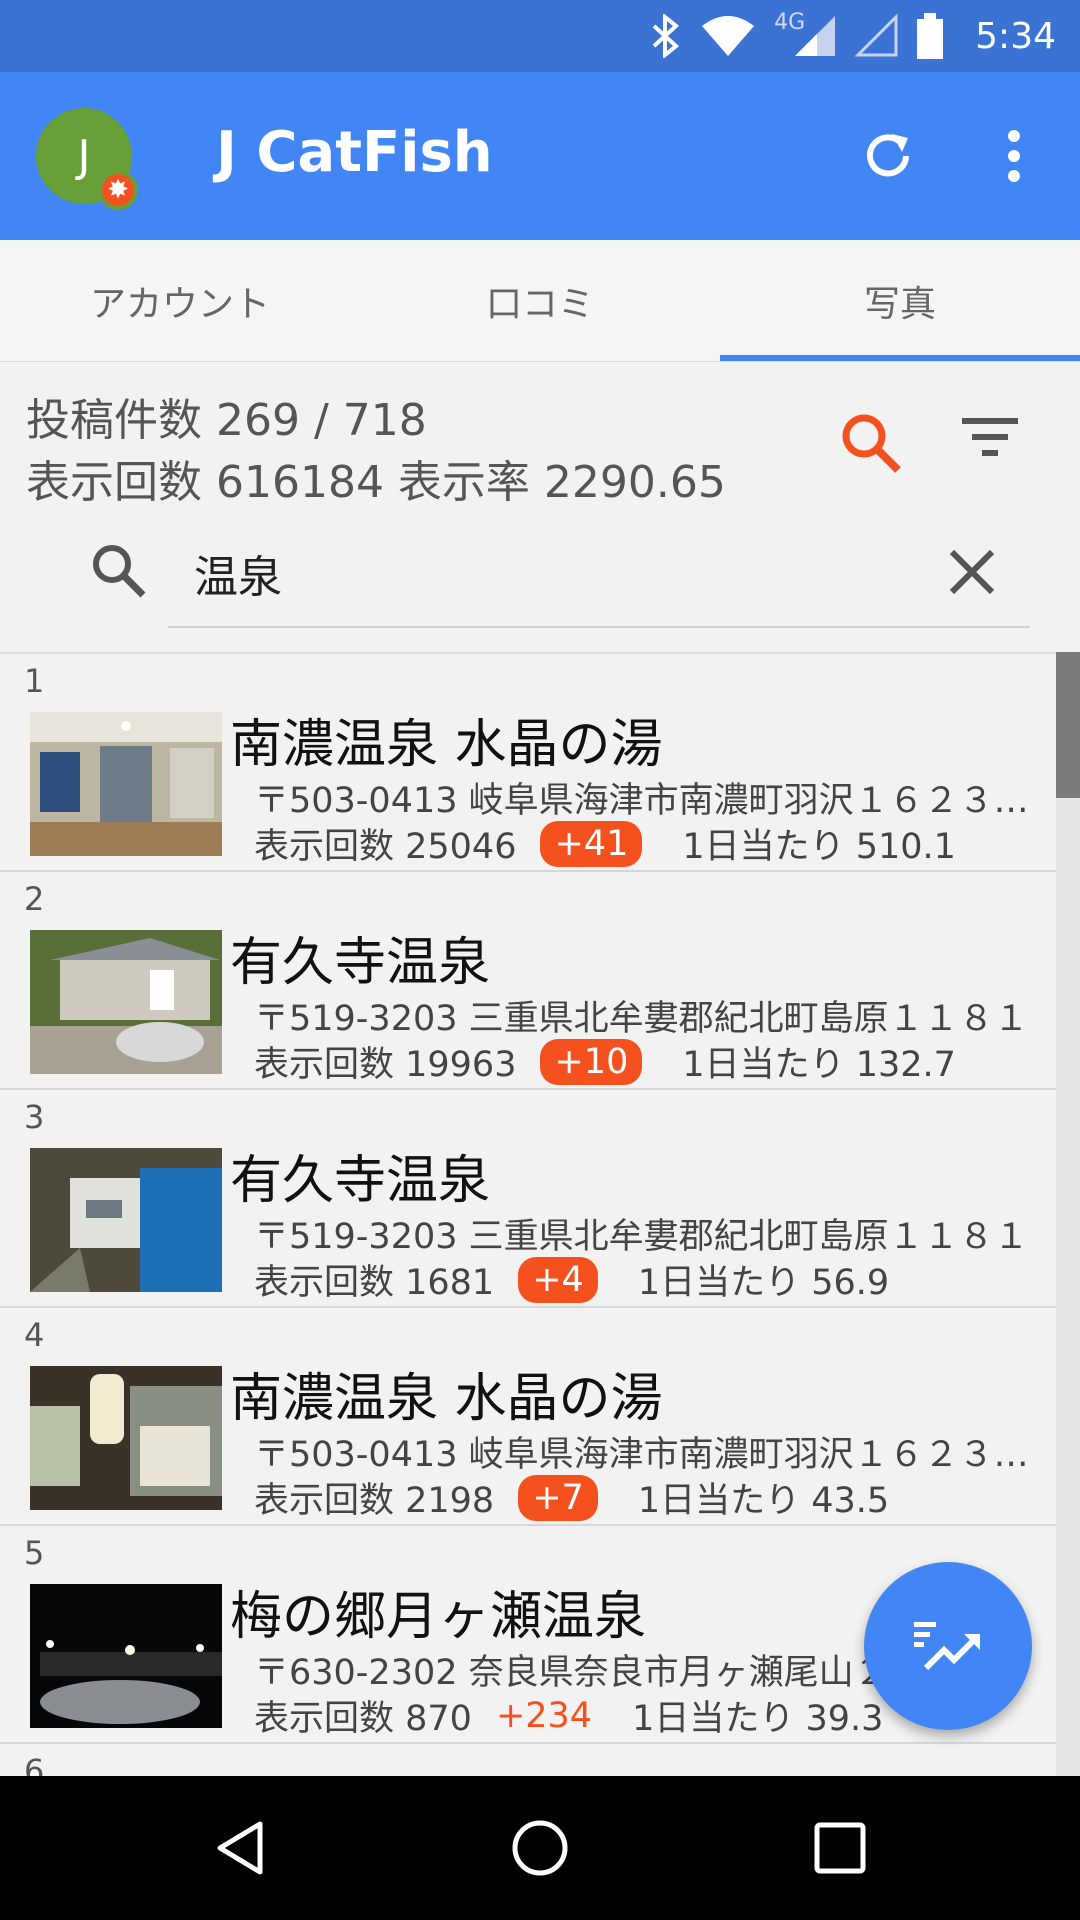  Describe the element at coordinates (1068, 725) in the screenshot. I see `scrollbar-thumb` at that location.